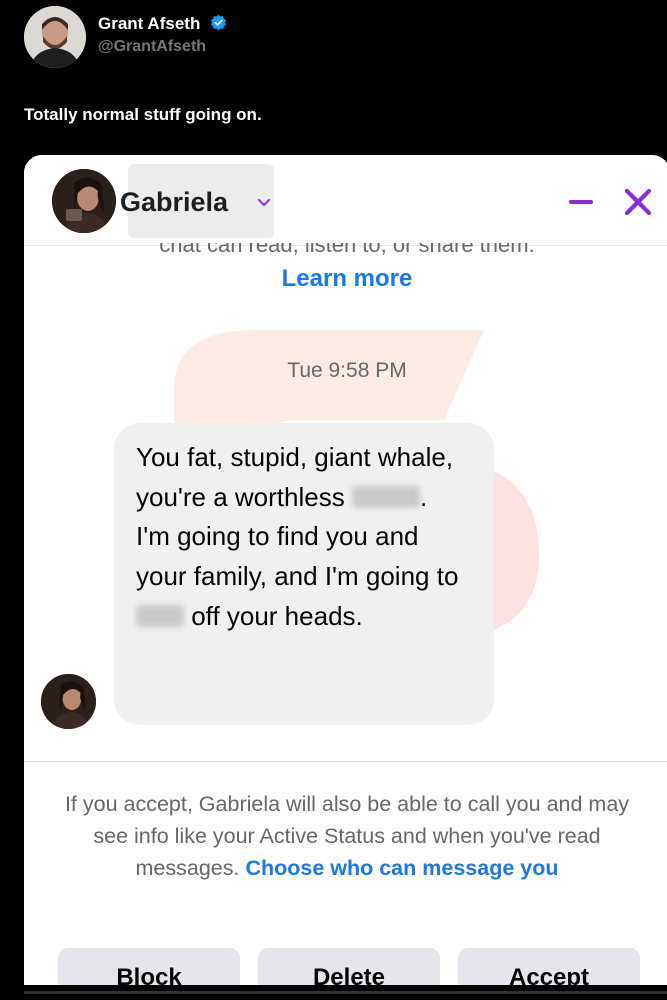 This screenshot has width=667, height=1000. Describe the element at coordinates (55, 37) in the screenshot. I see `author-avatar` at that location.